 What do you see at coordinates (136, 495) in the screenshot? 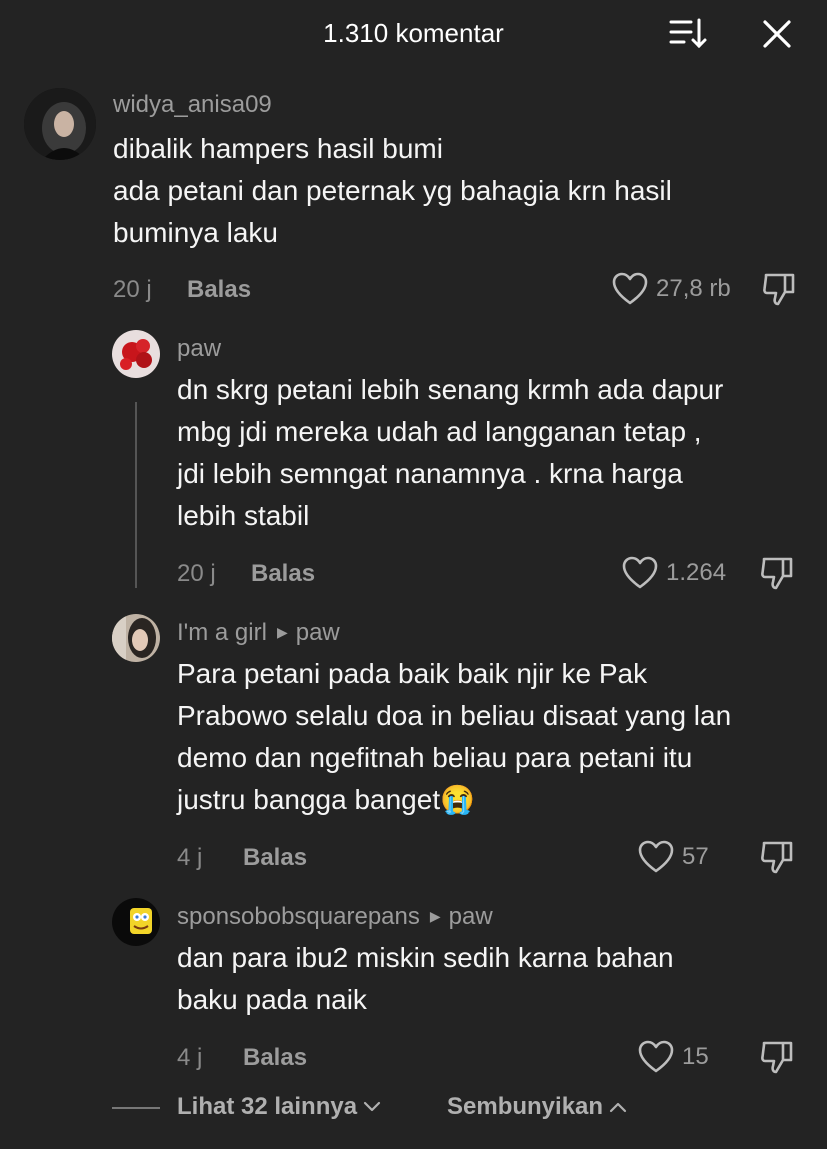
I see `thread-line` at bounding box center [136, 495].